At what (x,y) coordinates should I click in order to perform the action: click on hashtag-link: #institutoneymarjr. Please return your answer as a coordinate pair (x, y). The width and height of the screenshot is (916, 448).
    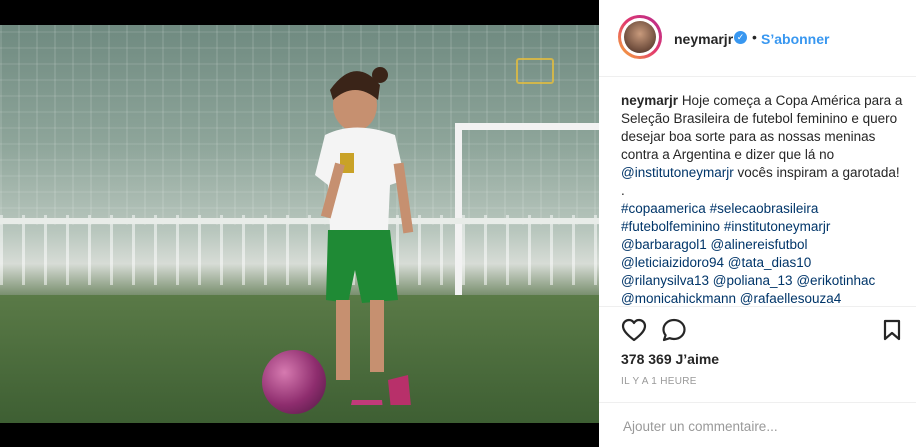
    Looking at the image, I should click on (777, 226).